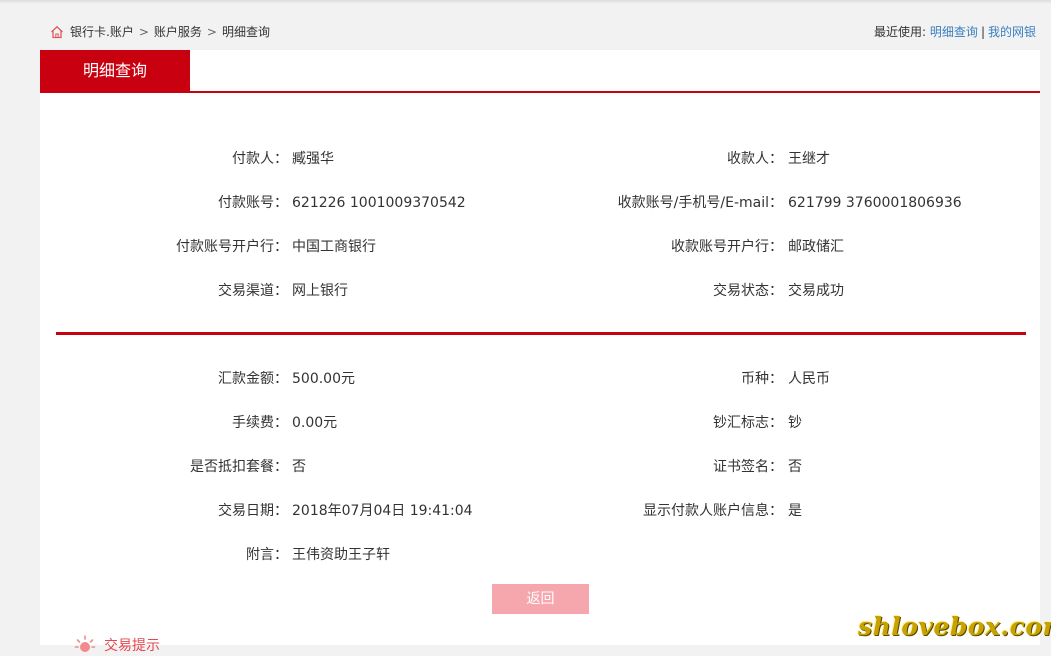 This screenshot has width=1051, height=656. I want to click on top-shadow, so click(525, 2).